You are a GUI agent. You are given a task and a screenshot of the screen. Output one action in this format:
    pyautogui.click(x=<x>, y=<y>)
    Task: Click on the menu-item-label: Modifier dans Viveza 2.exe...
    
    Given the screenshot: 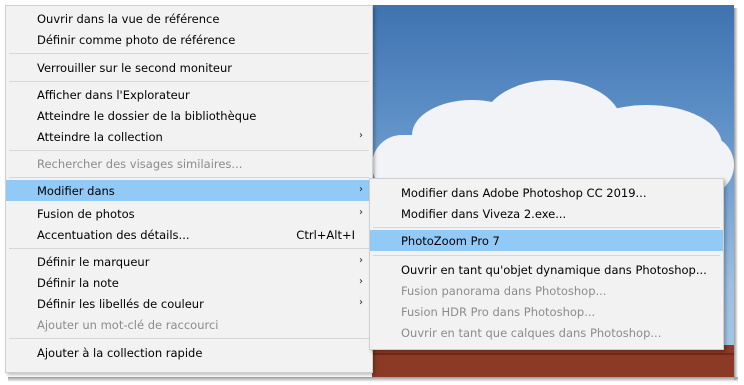 What is the action you would take?
    pyautogui.click(x=484, y=213)
    